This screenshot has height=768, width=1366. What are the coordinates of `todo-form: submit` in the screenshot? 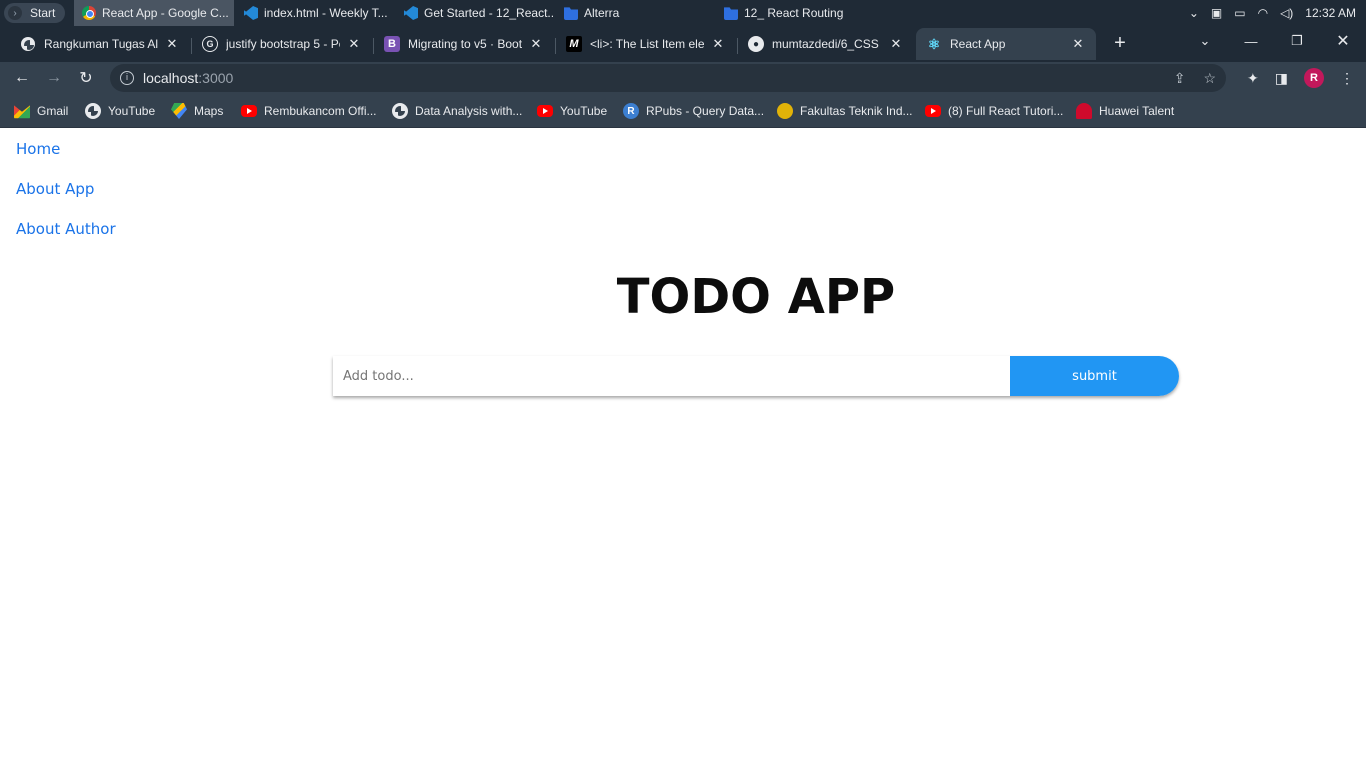 It's located at (756, 376).